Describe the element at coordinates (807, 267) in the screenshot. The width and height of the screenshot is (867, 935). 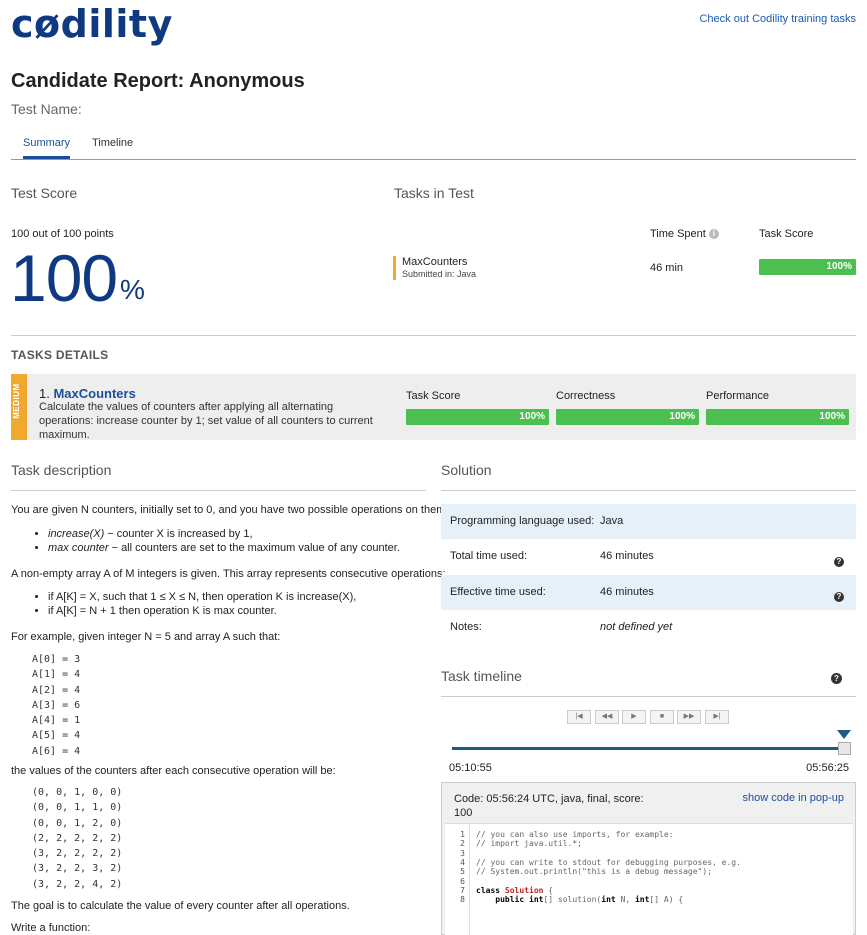
I see `task-score-bar-track: 100%` at that location.